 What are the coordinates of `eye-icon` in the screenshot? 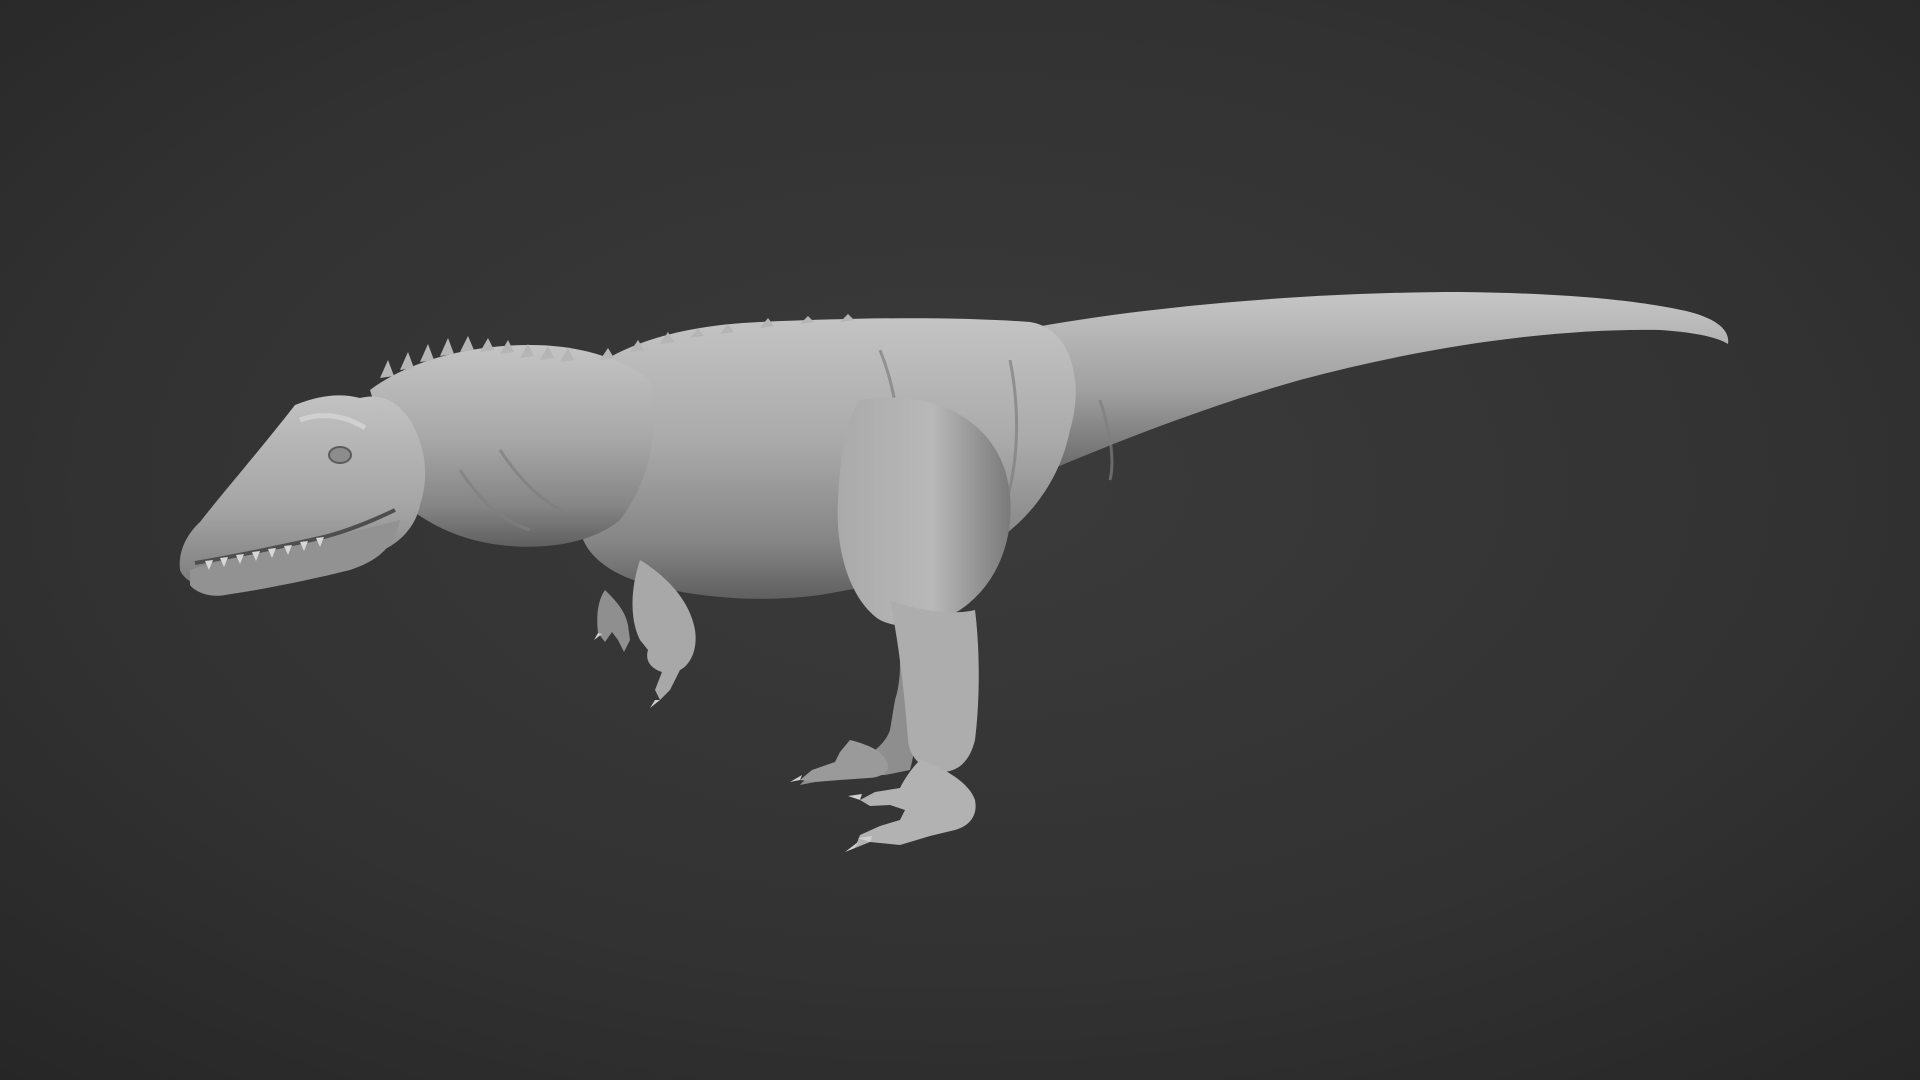 It's located at (340, 455).